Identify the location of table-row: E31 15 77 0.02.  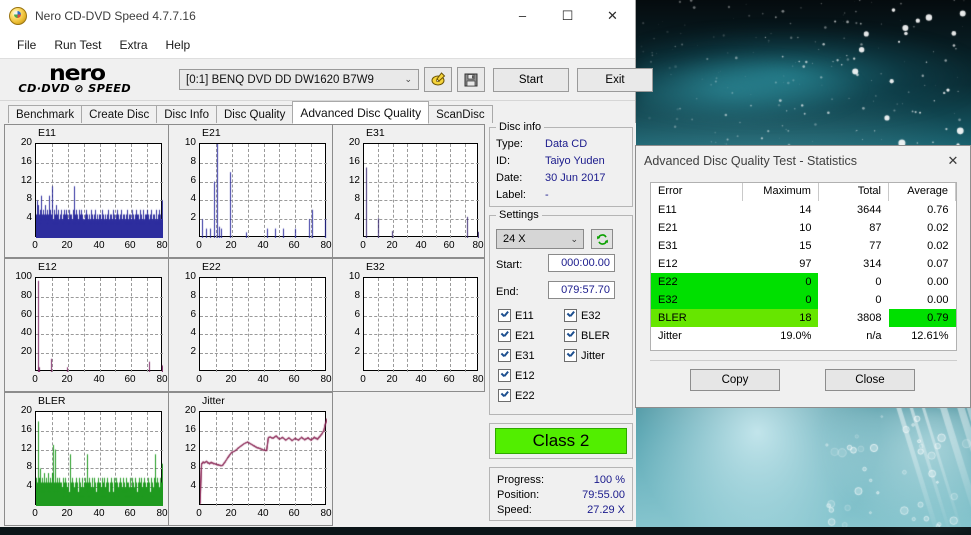
(803, 246).